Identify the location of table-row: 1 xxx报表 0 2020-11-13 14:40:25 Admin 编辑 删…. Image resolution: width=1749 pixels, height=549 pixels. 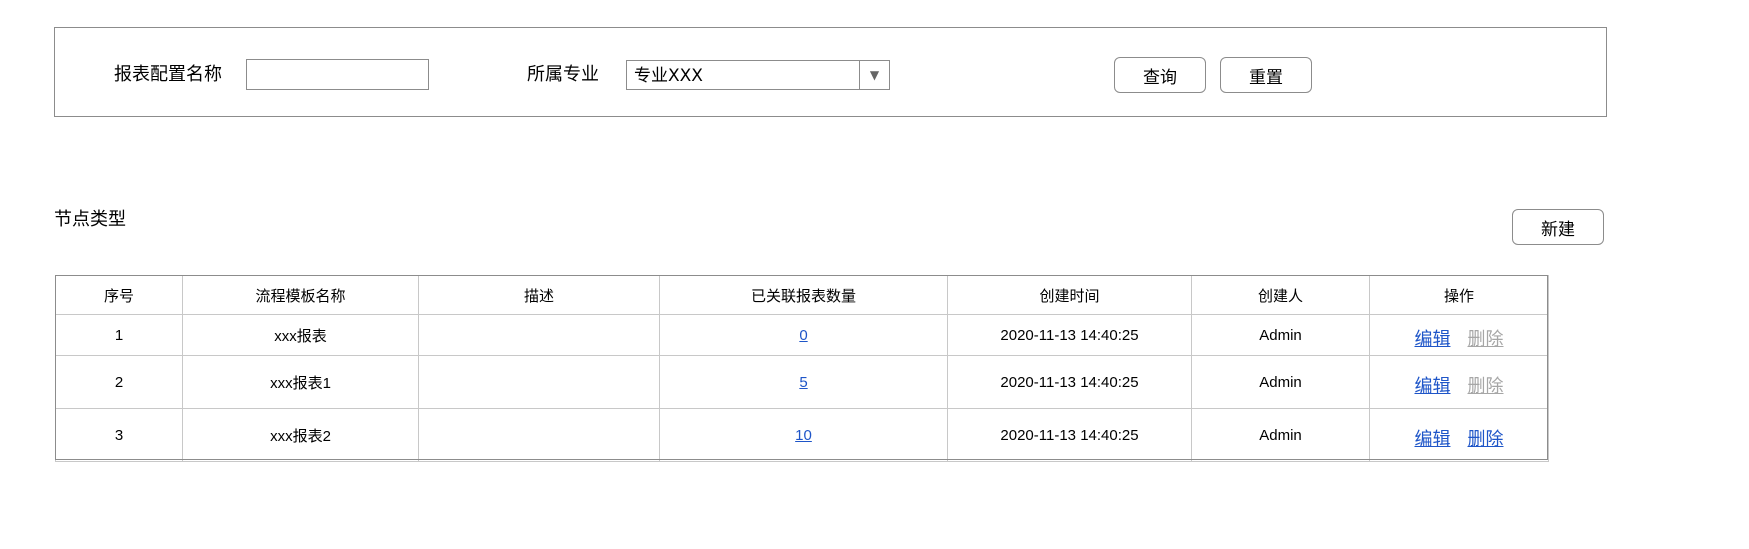
(802, 335).